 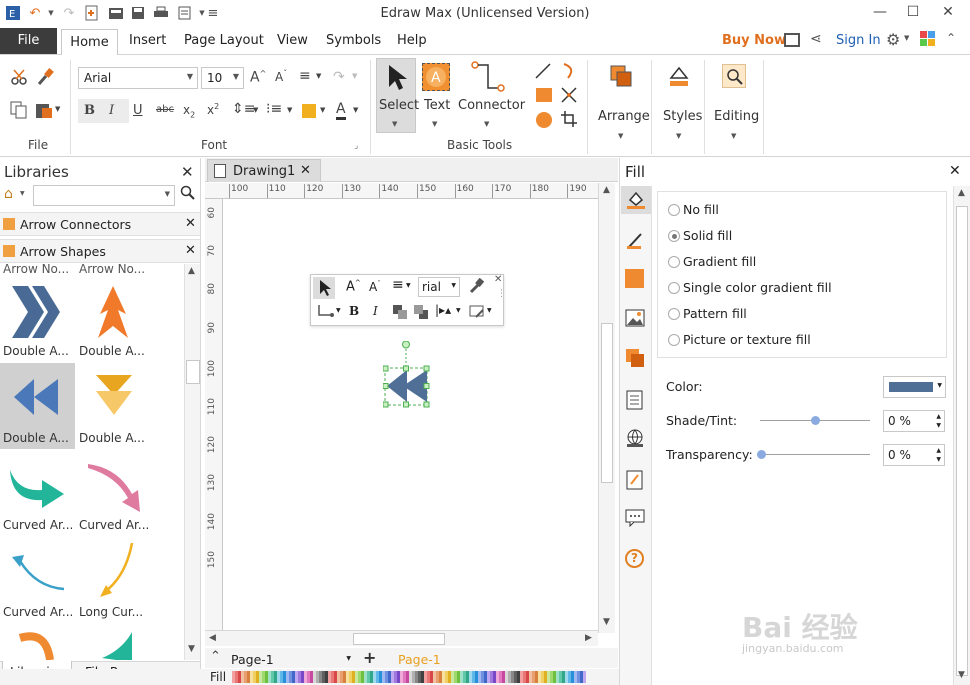 What do you see at coordinates (338, 310) in the screenshot?
I see `mini-connector-dropdown-icon: ▼` at bounding box center [338, 310].